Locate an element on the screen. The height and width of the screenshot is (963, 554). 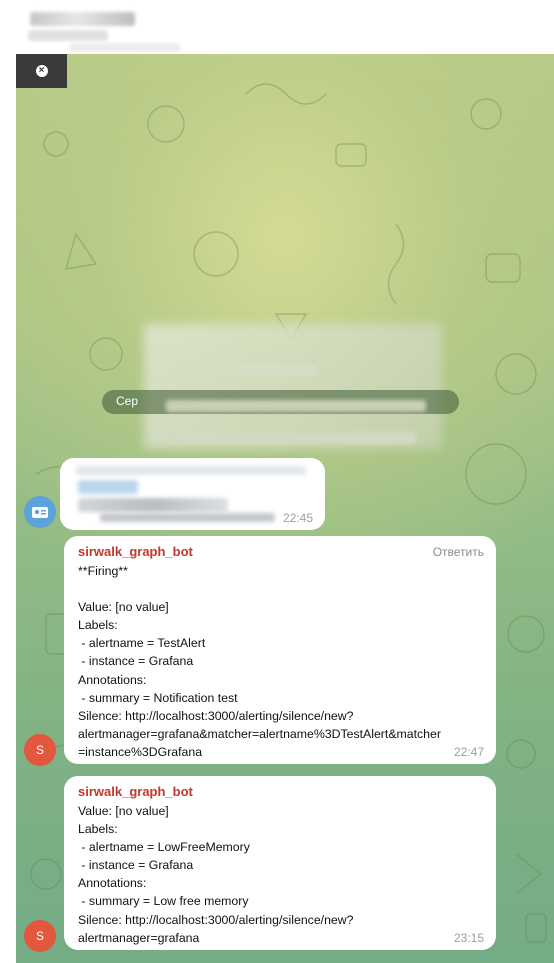
message-time: 23:15 is located at coordinates (468, 938).